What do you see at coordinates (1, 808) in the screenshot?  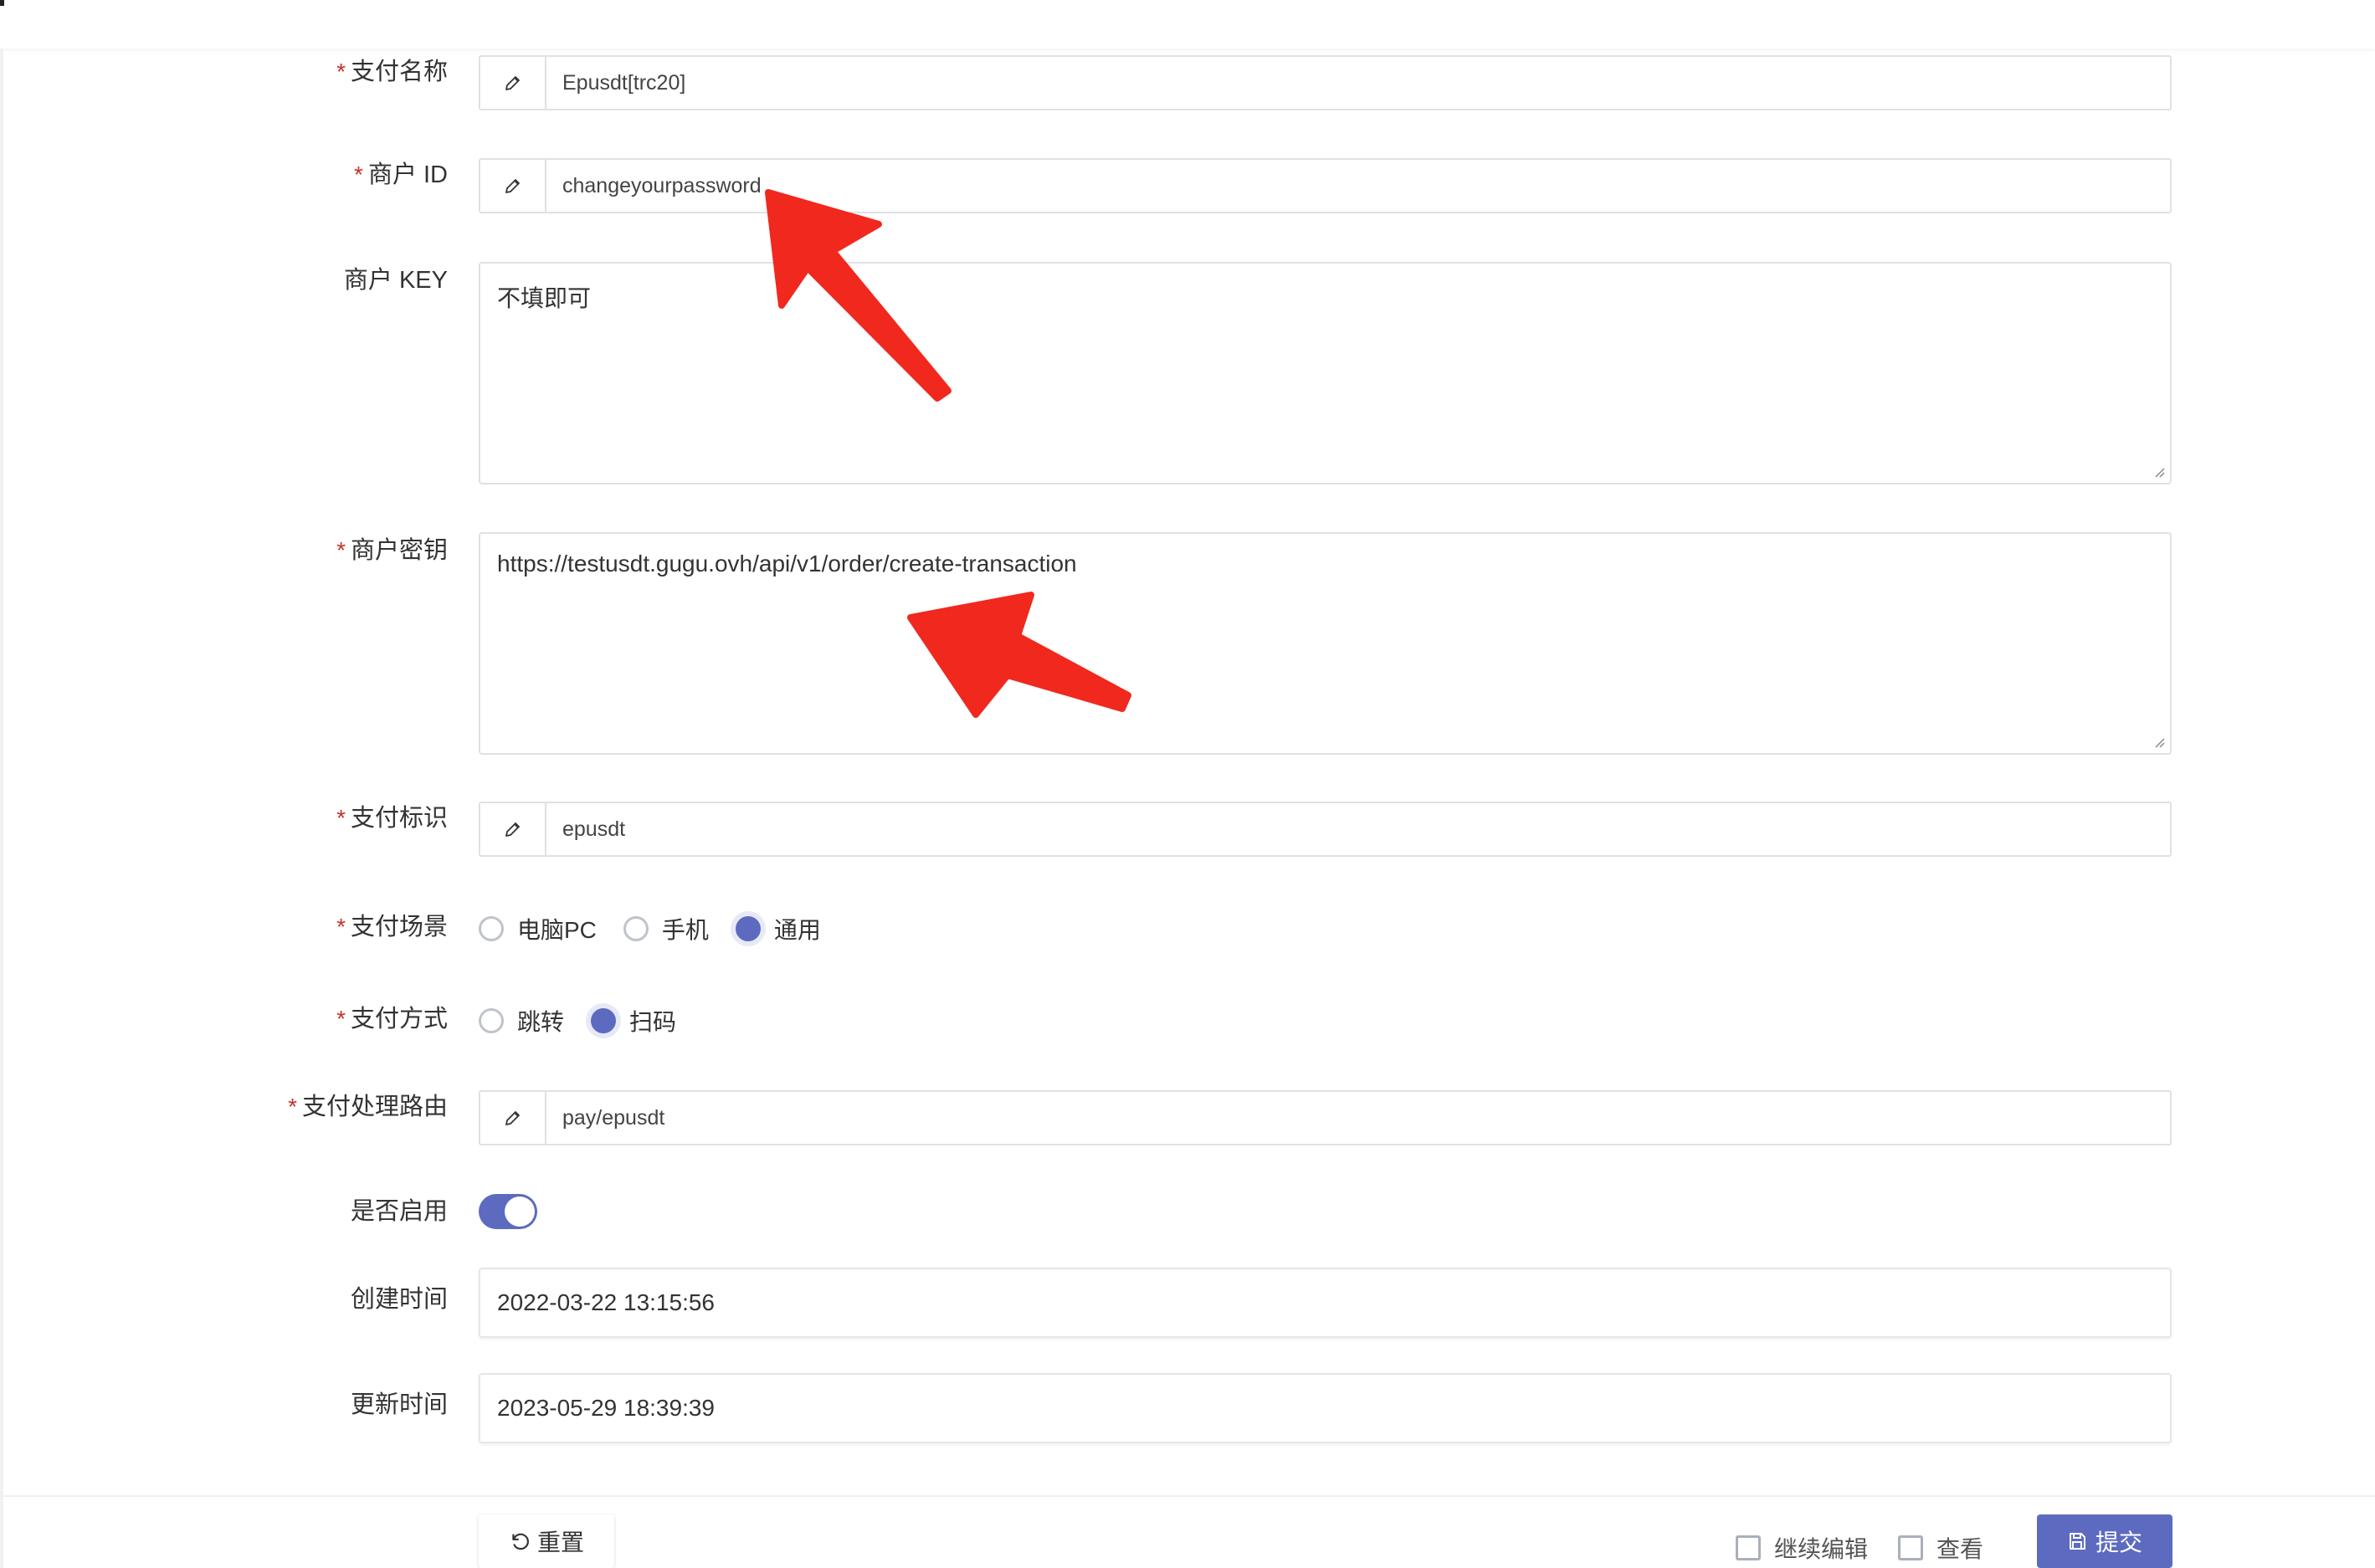 I see `left-edge` at bounding box center [1, 808].